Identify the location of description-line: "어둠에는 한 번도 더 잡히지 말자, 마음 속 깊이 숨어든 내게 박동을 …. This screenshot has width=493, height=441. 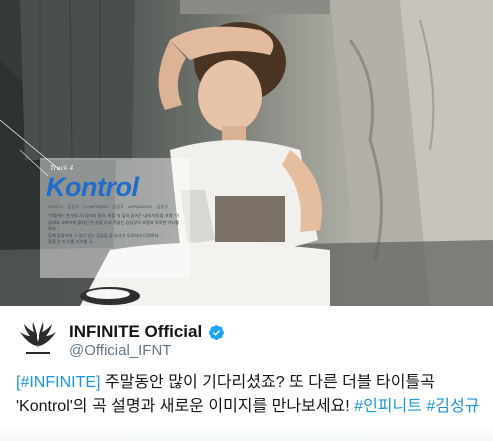
(113, 215).